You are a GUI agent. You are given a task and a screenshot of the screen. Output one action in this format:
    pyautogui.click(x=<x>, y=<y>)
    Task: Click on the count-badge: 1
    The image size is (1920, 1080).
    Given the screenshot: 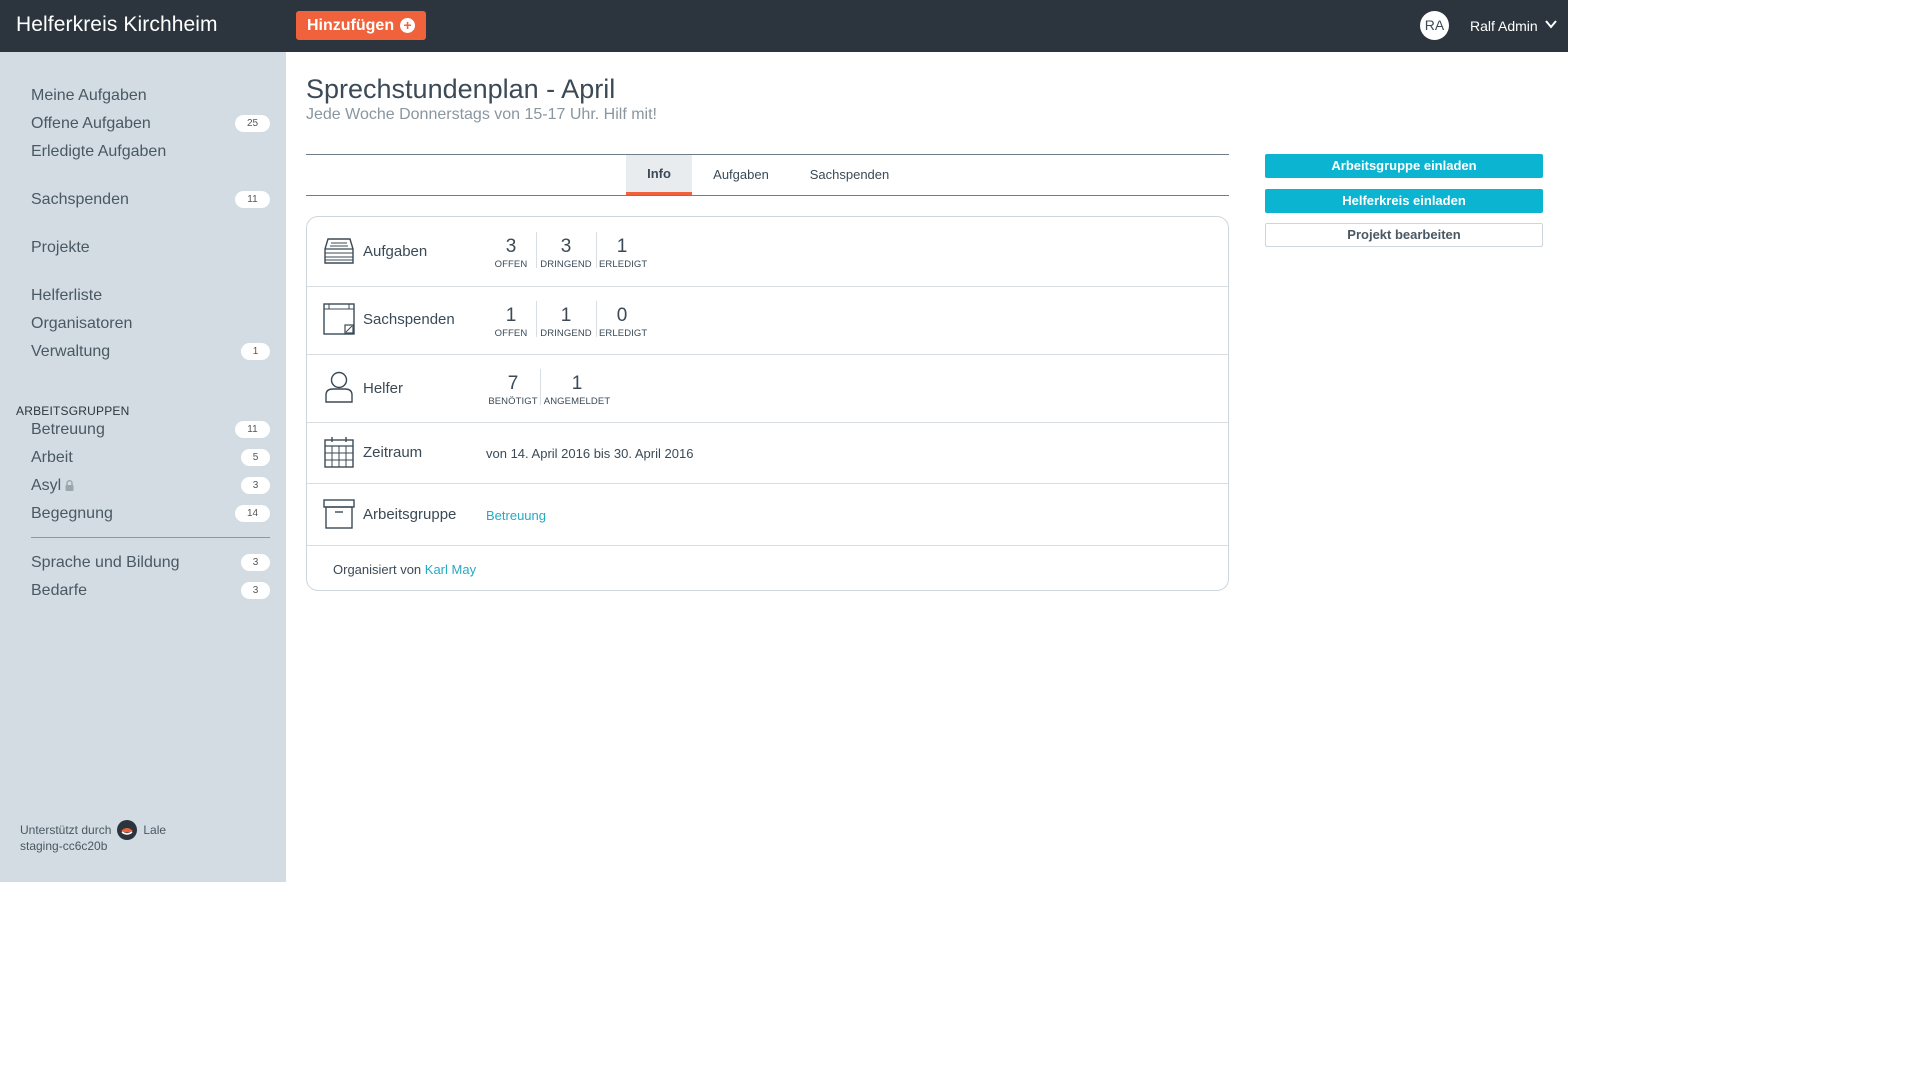 What is the action you would take?
    pyautogui.click(x=255, y=351)
    